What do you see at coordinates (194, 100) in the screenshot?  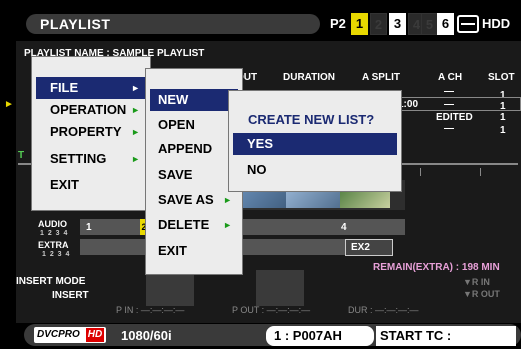 I see `menu-item-new: NEW` at bounding box center [194, 100].